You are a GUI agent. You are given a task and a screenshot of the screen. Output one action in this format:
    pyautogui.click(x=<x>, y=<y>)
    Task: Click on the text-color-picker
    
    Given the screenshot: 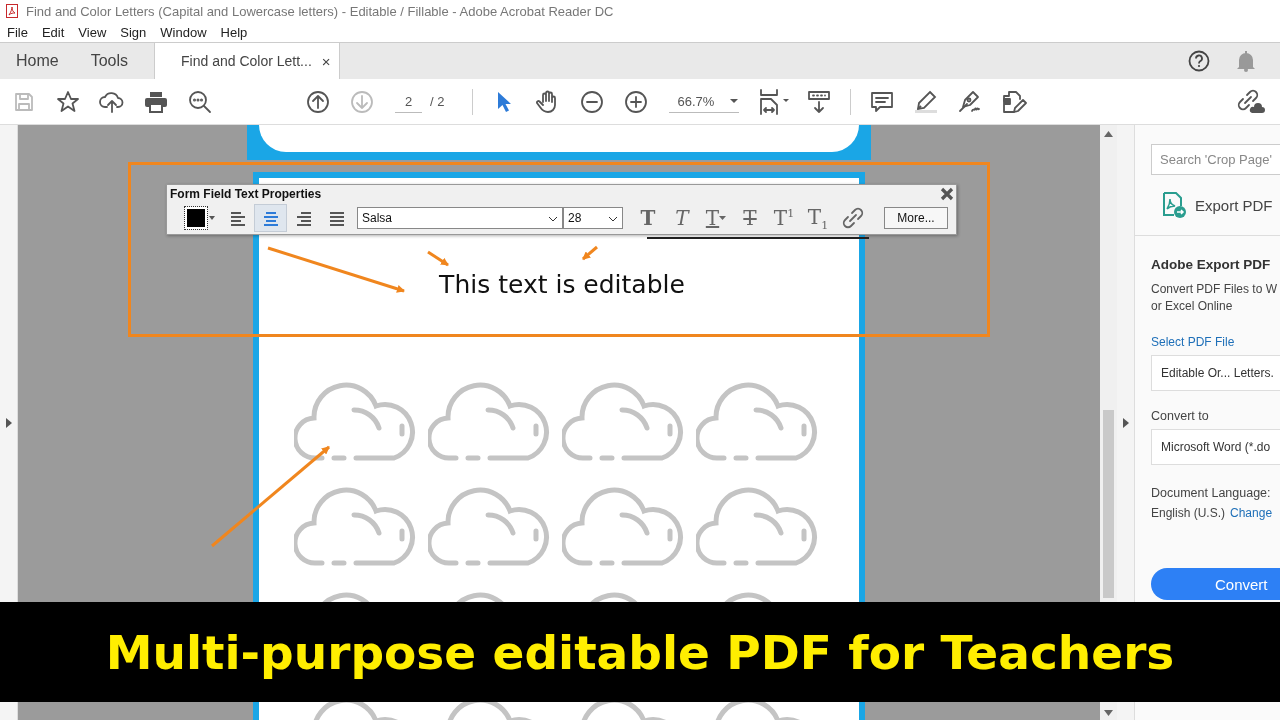 What is the action you would take?
    pyautogui.click(x=200, y=218)
    